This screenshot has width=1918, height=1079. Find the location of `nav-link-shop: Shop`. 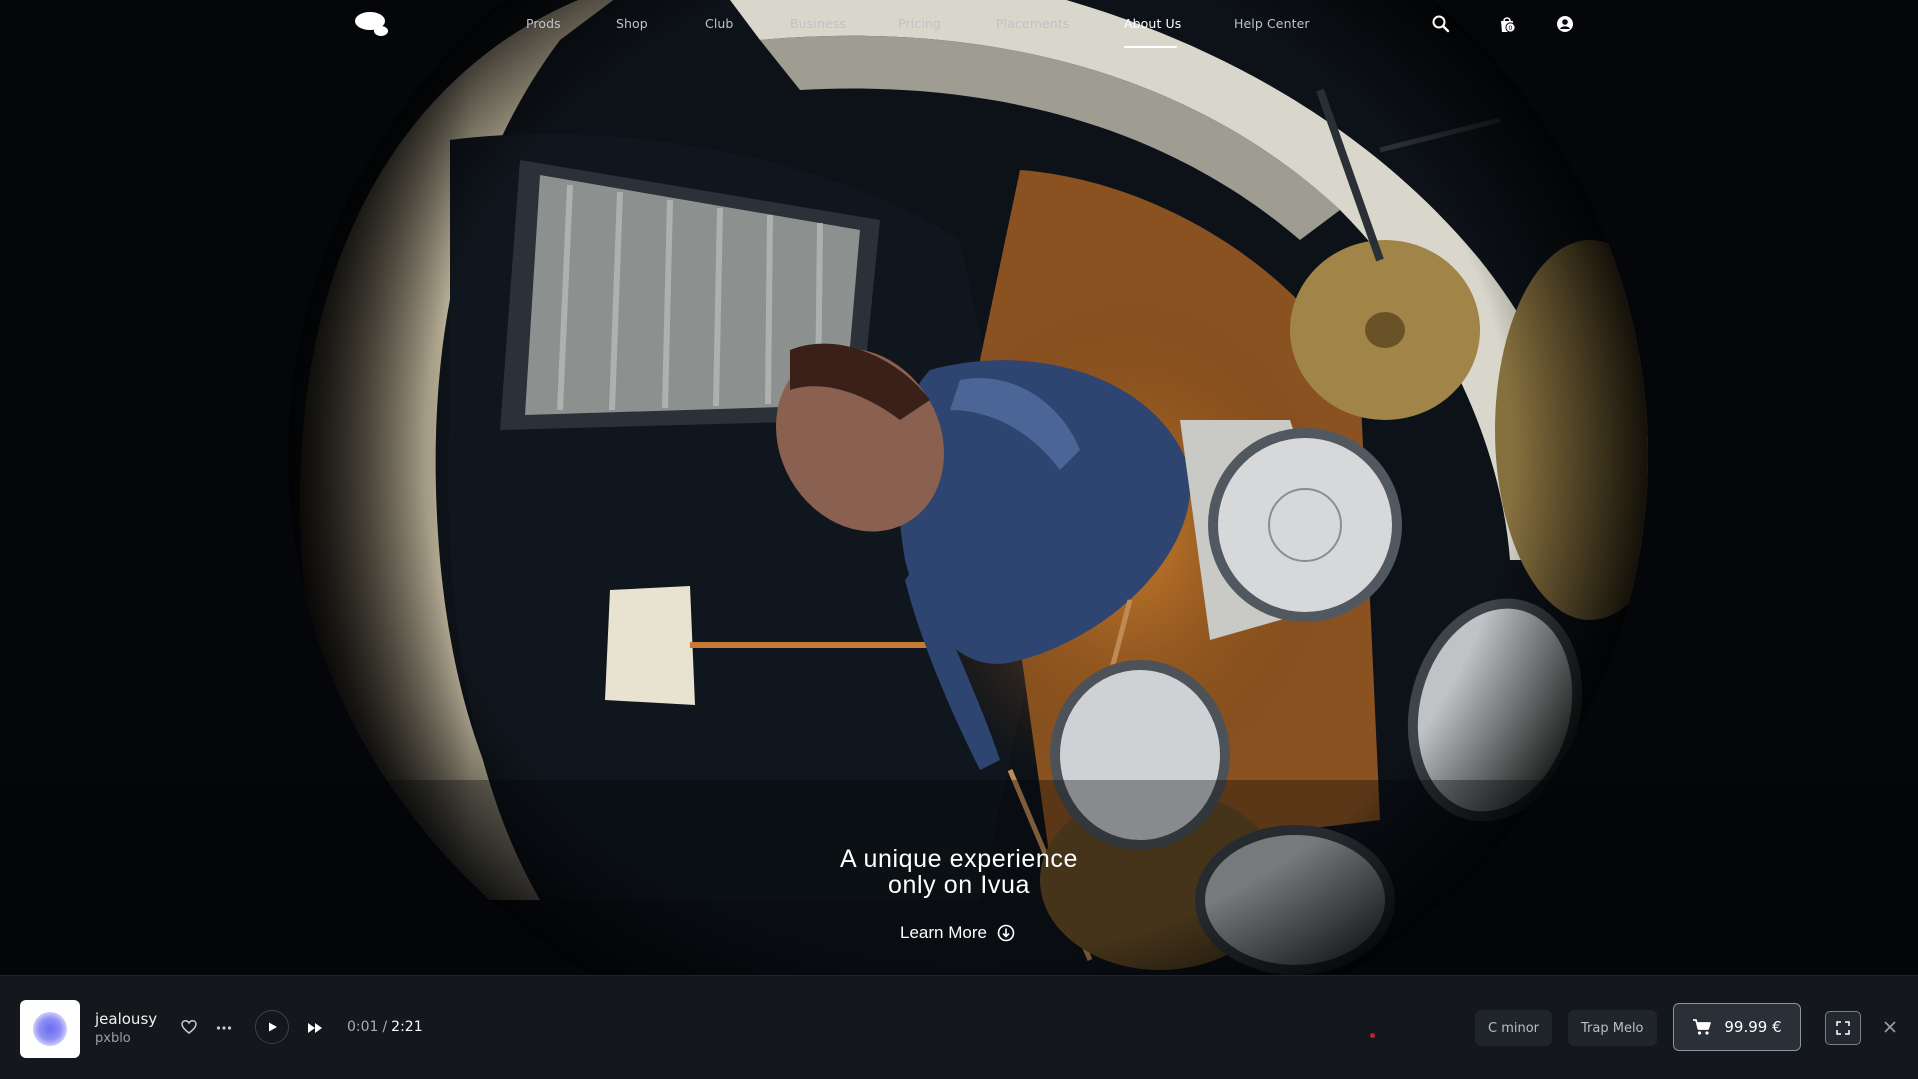

nav-link-shop: Shop is located at coordinates (632, 23).